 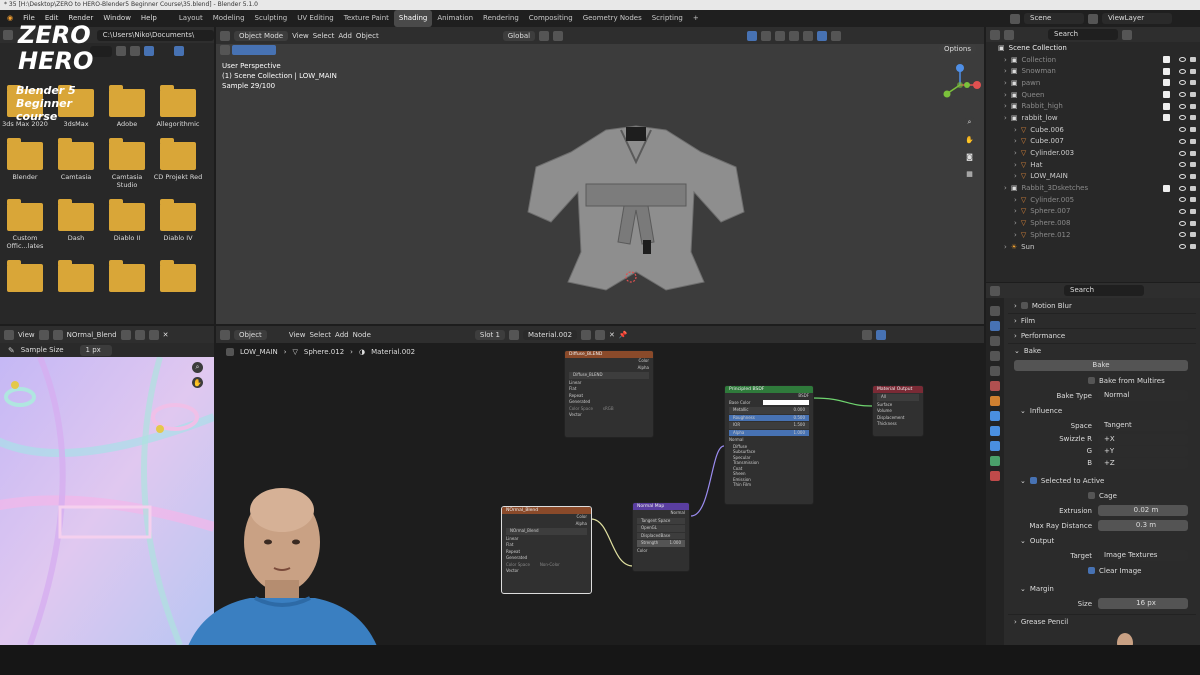 What do you see at coordinates (1033, 480) in the screenshot?
I see `selected-to-active-checkbox` at bounding box center [1033, 480].